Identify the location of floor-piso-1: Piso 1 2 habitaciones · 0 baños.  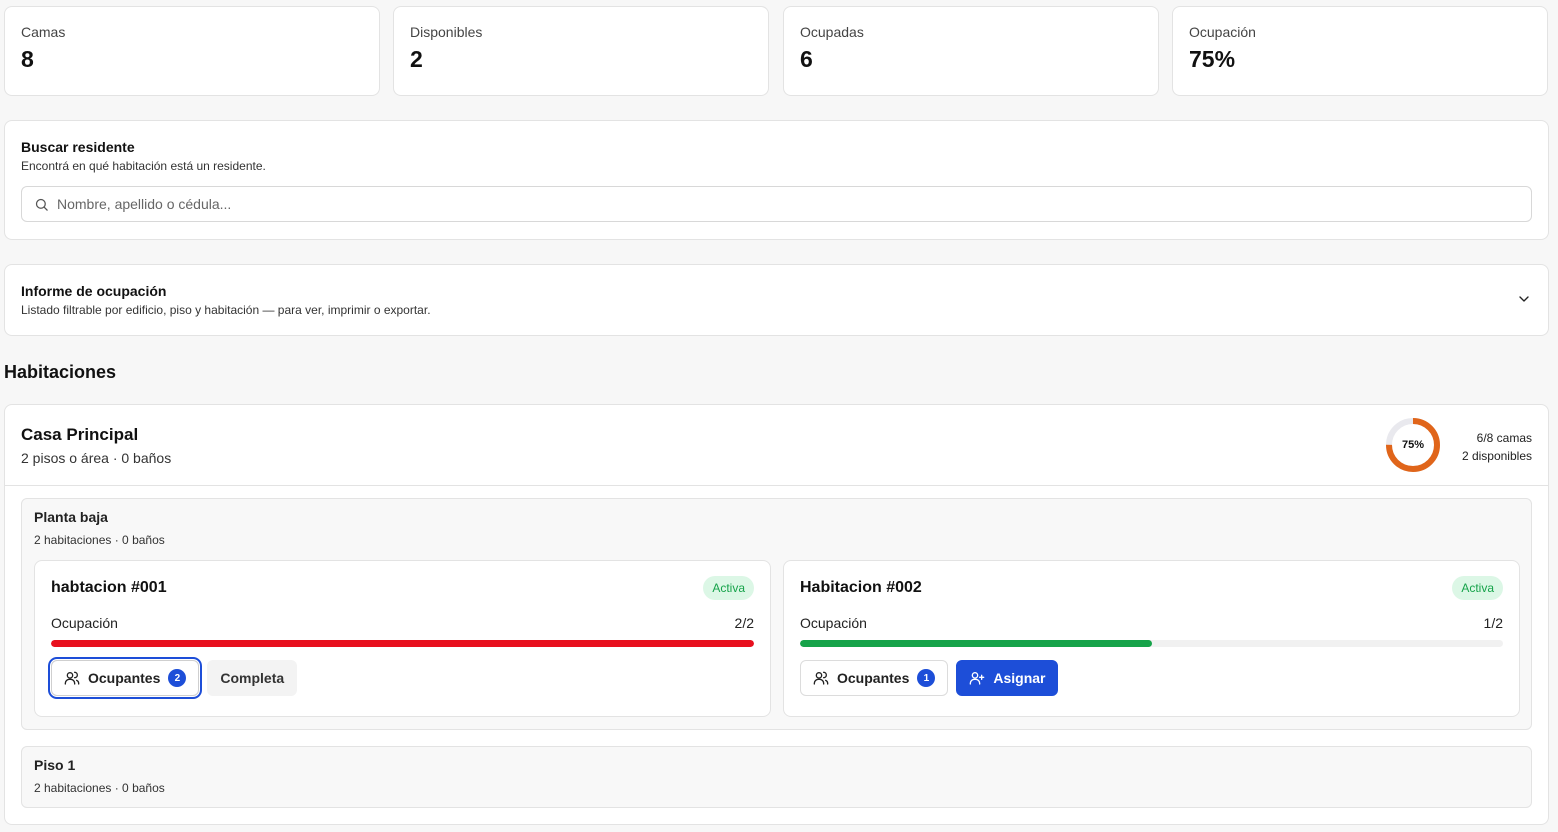
(776, 777).